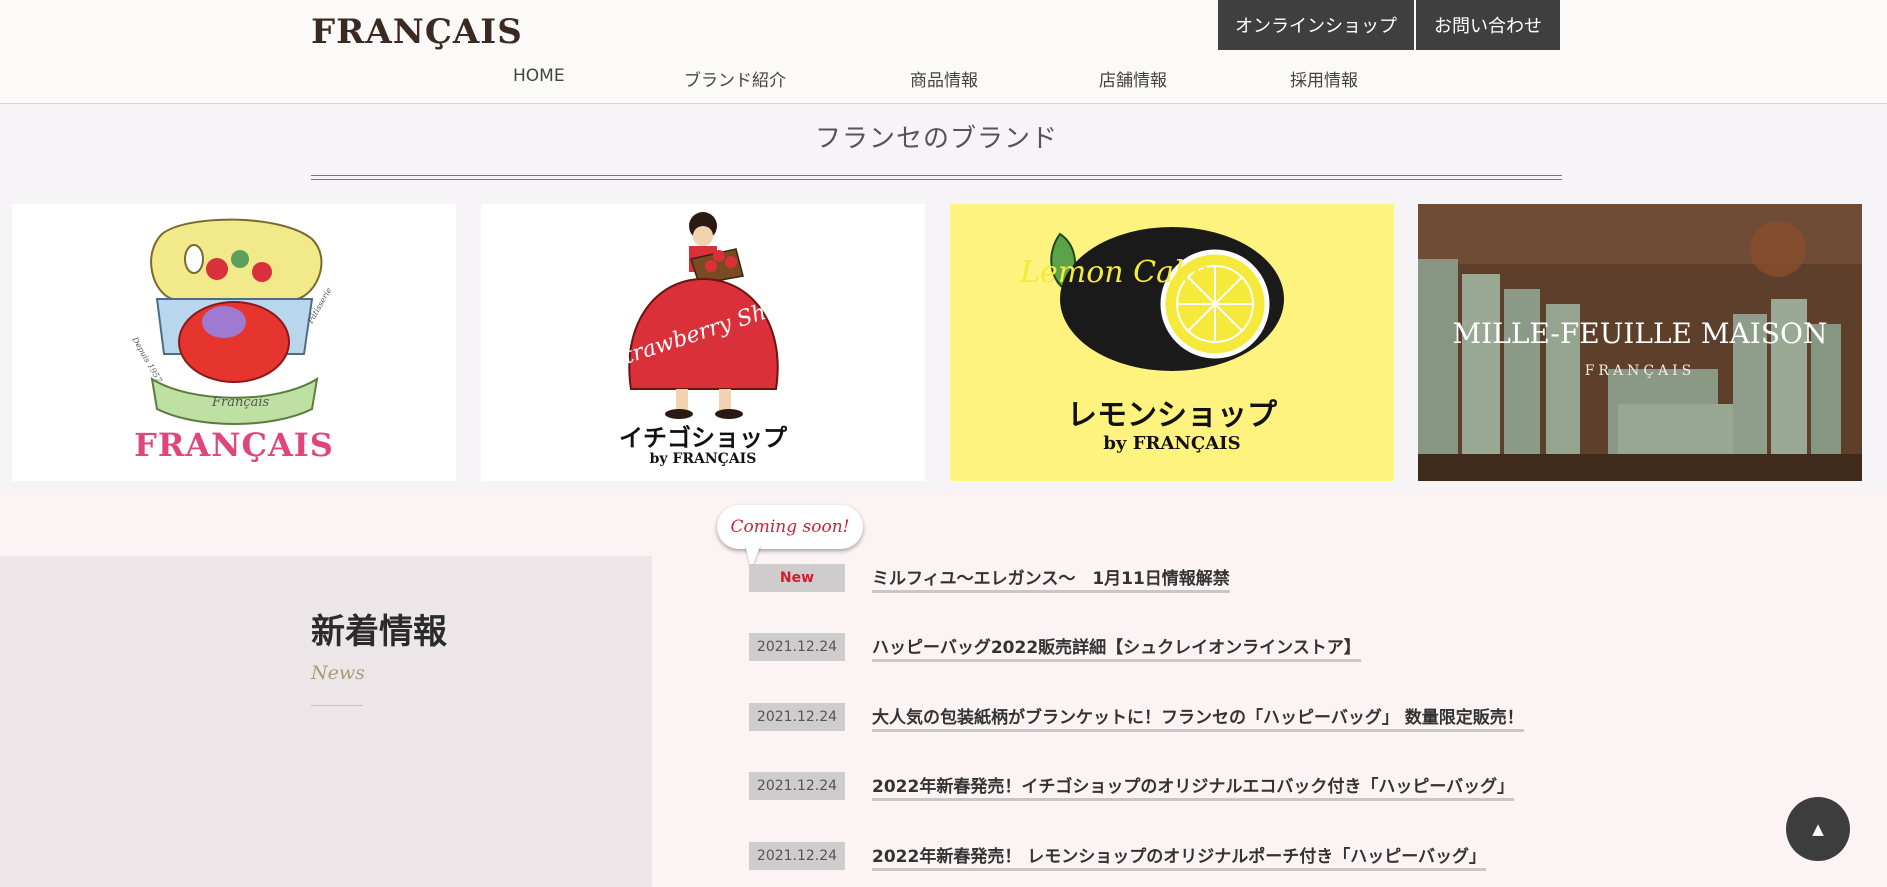 This screenshot has height=887, width=1887. I want to click on nav-item-recruit: 採用情報, so click(1324, 78).